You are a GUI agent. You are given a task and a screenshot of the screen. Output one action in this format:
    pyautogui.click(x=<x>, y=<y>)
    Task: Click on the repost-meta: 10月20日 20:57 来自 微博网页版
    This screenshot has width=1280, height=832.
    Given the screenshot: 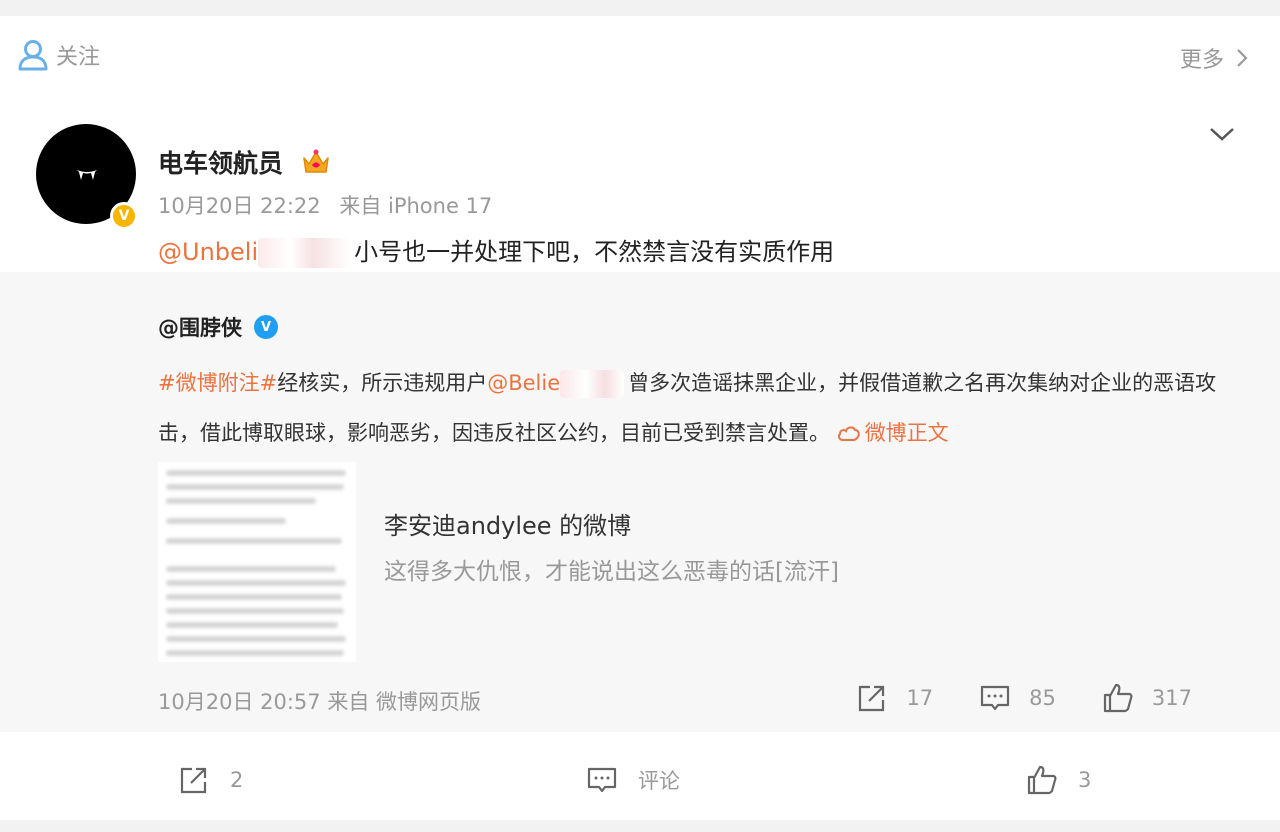 What is the action you would take?
    pyautogui.click(x=319, y=701)
    